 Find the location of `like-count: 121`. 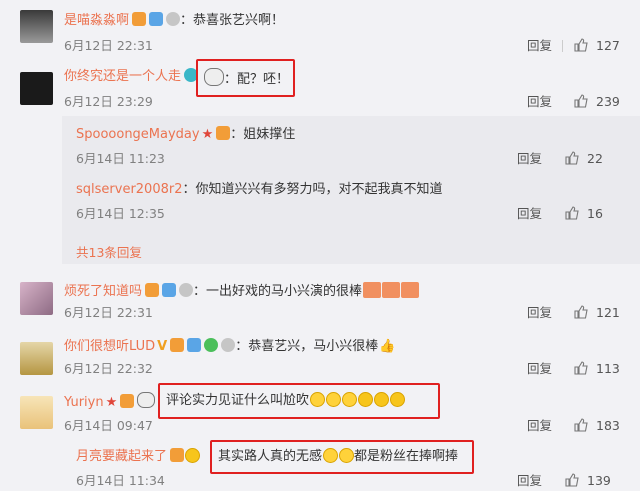

like-count: 121 is located at coordinates (608, 312).